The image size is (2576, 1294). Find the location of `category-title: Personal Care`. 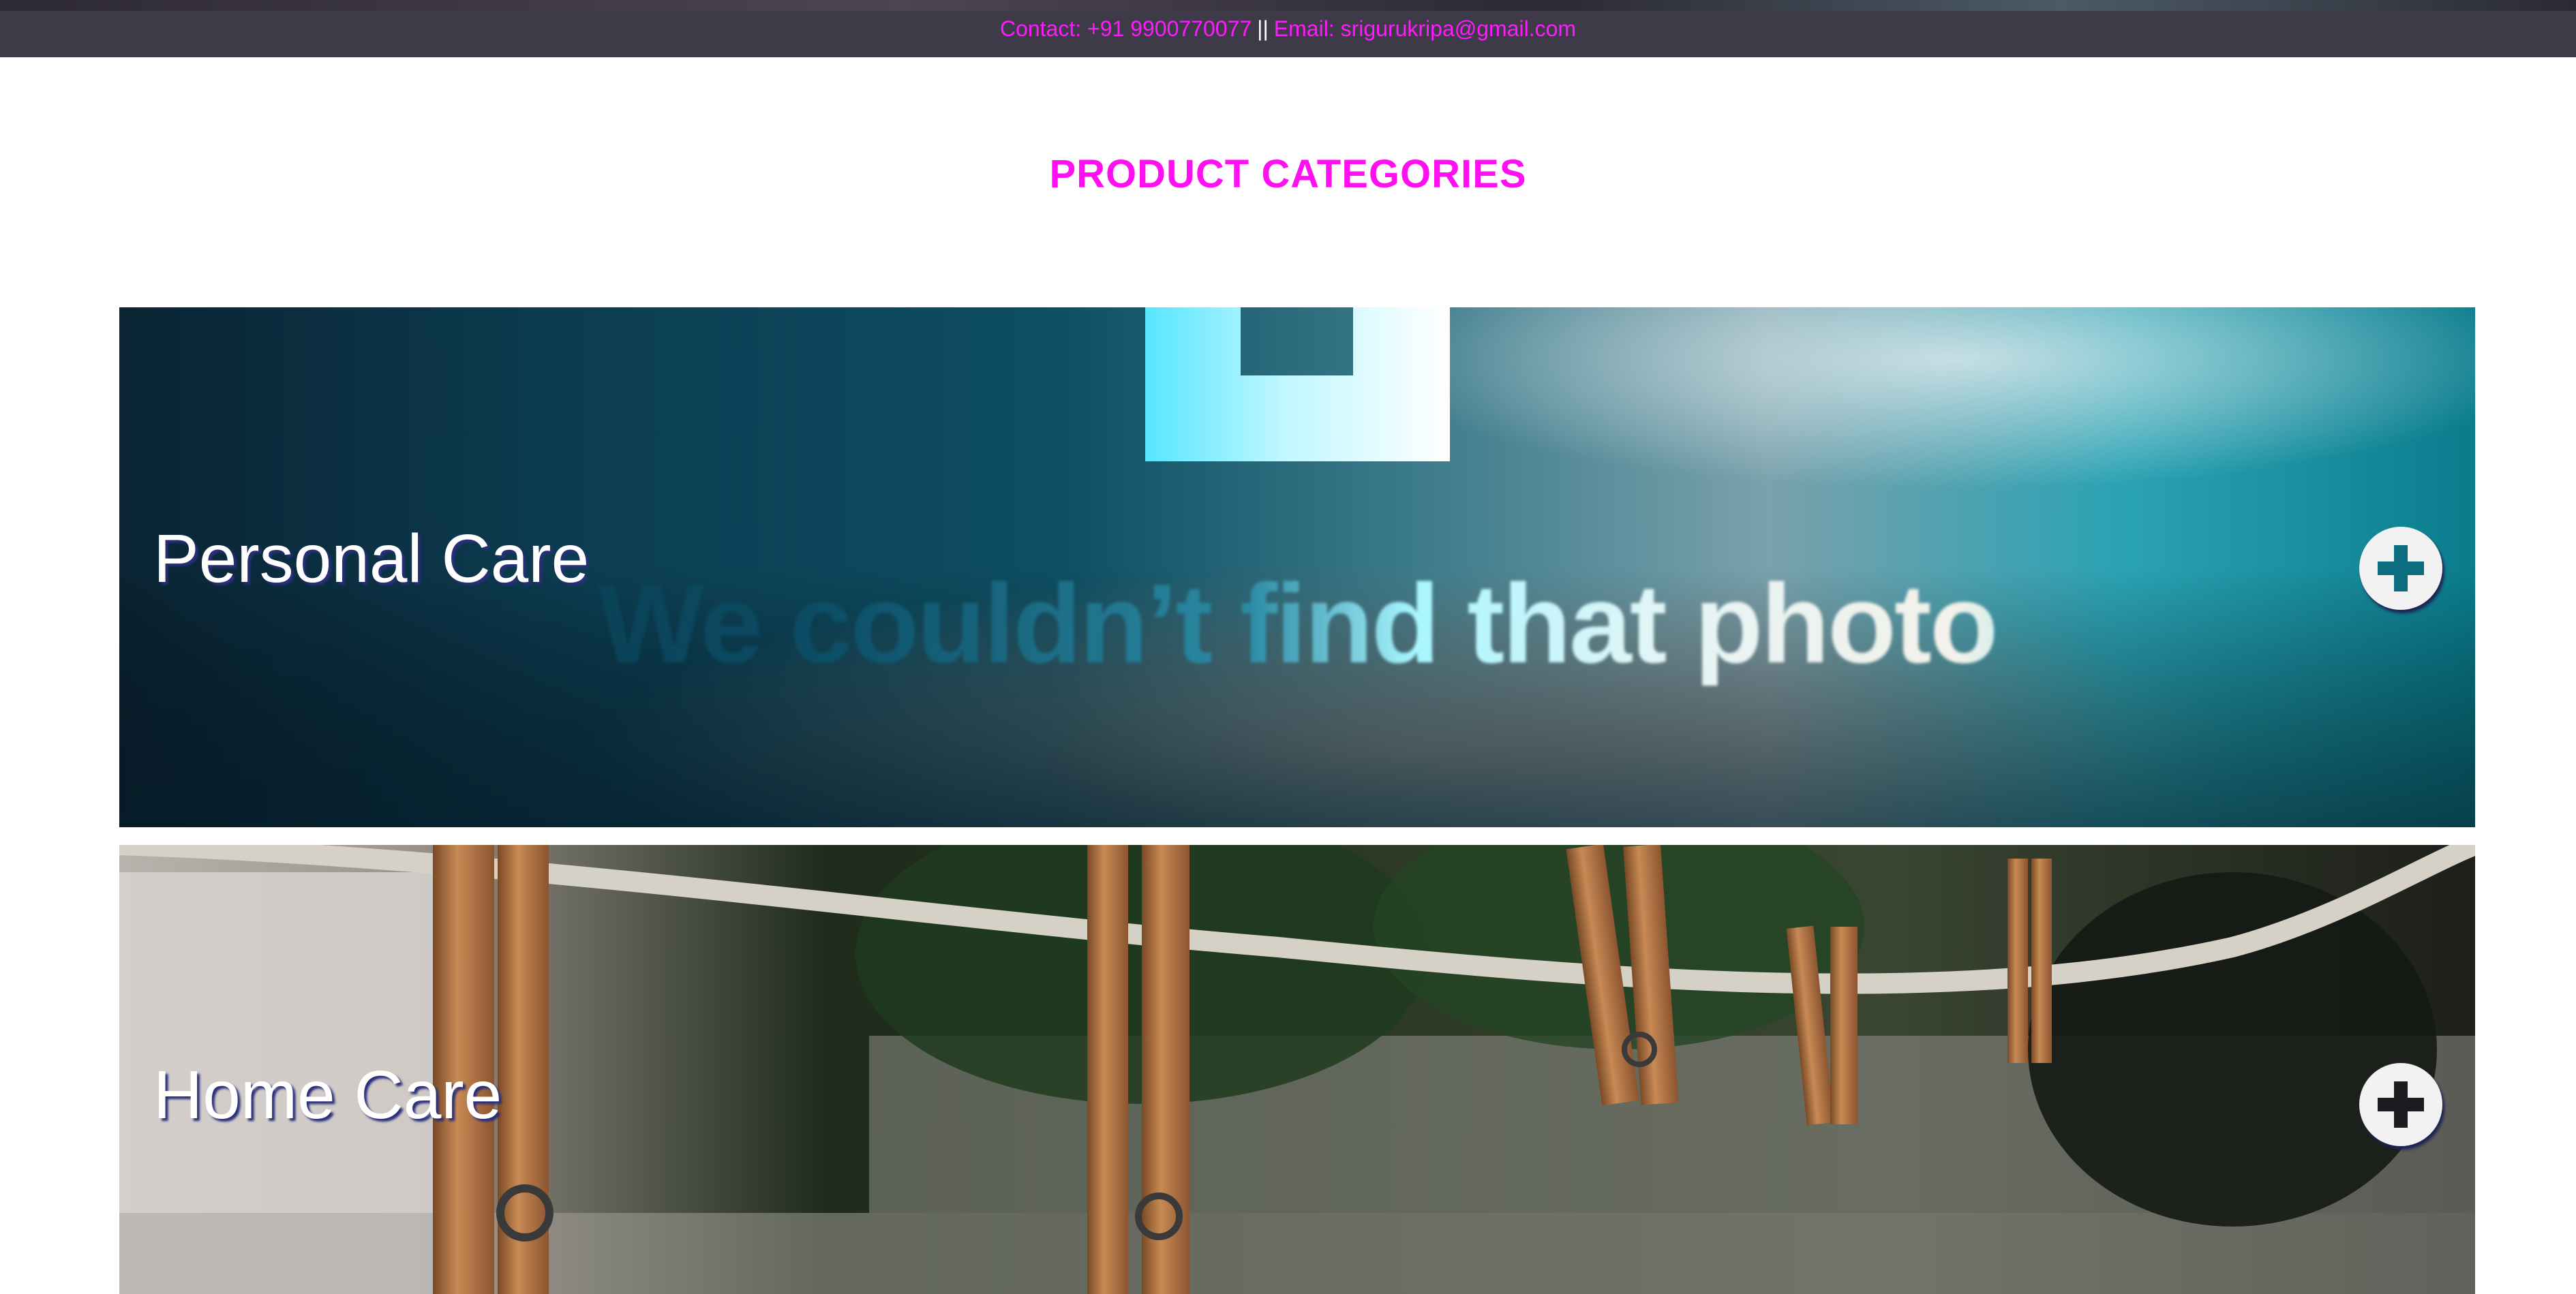

category-title: Personal Care is located at coordinates (371, 559).